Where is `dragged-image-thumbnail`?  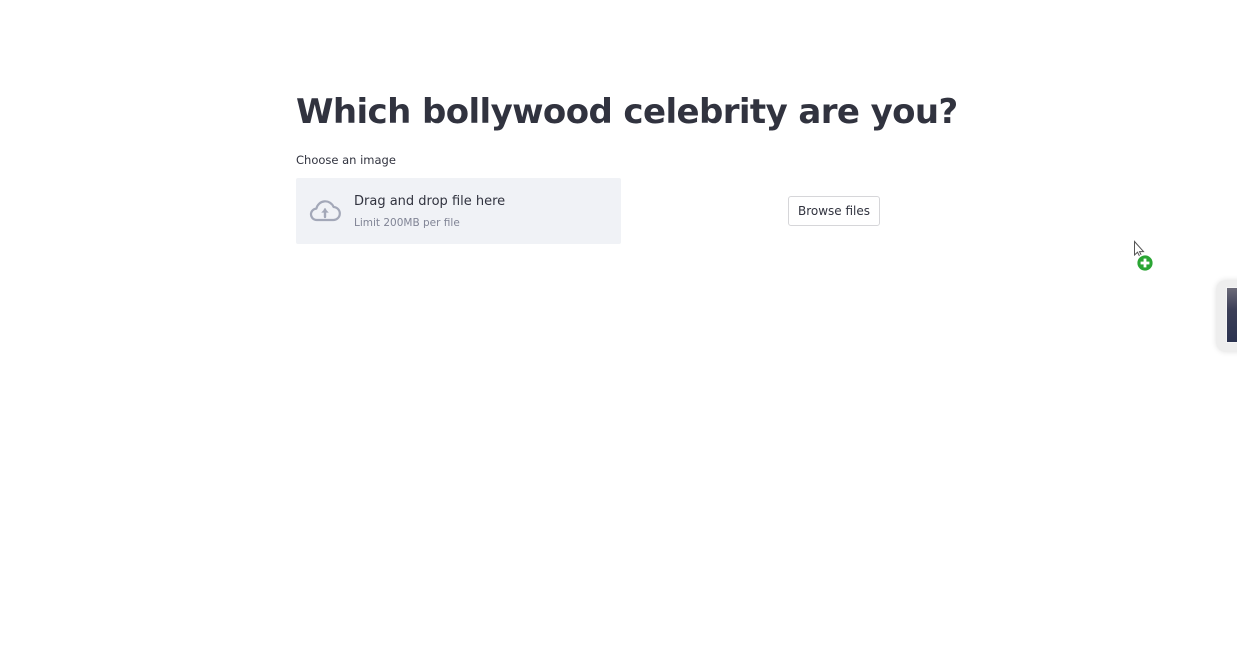
dragged-image-thumbnail is located at coordinates (1226, 316).